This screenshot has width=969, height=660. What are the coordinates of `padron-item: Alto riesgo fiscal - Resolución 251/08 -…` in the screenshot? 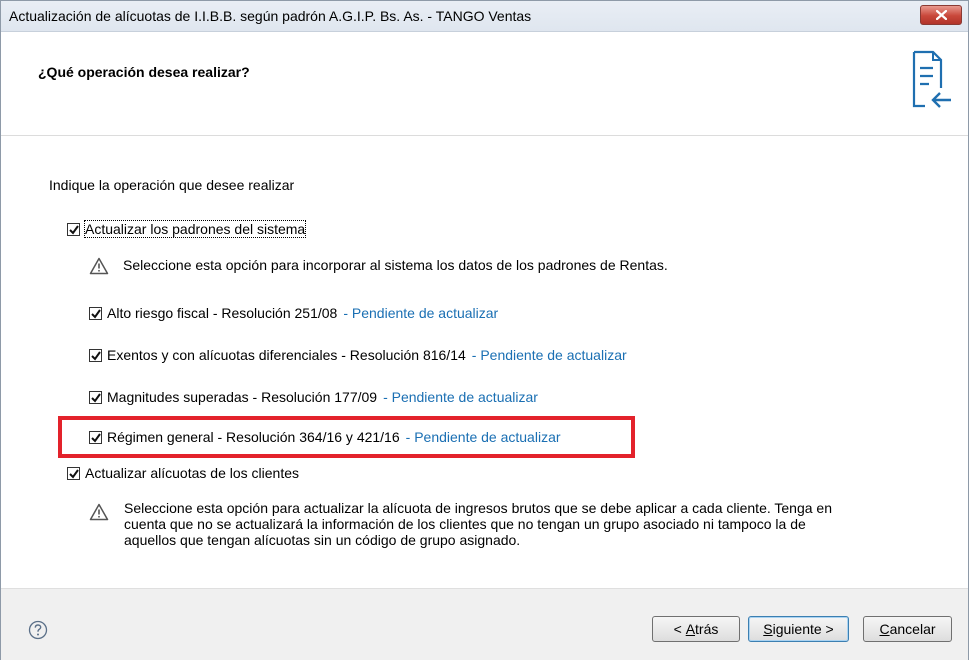 It's located at (293, 313).